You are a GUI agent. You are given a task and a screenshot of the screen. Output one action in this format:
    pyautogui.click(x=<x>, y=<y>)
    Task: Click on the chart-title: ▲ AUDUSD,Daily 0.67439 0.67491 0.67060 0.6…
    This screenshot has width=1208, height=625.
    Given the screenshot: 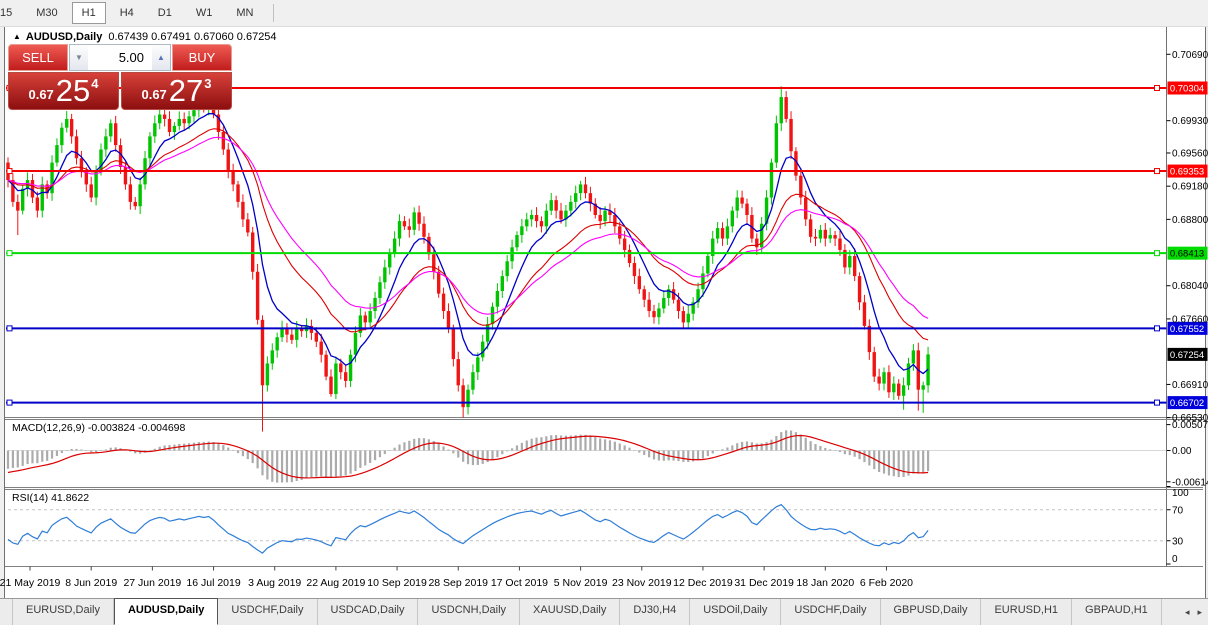 What is the action you would take?
    pyautogui.click(x=145, y=37)
    